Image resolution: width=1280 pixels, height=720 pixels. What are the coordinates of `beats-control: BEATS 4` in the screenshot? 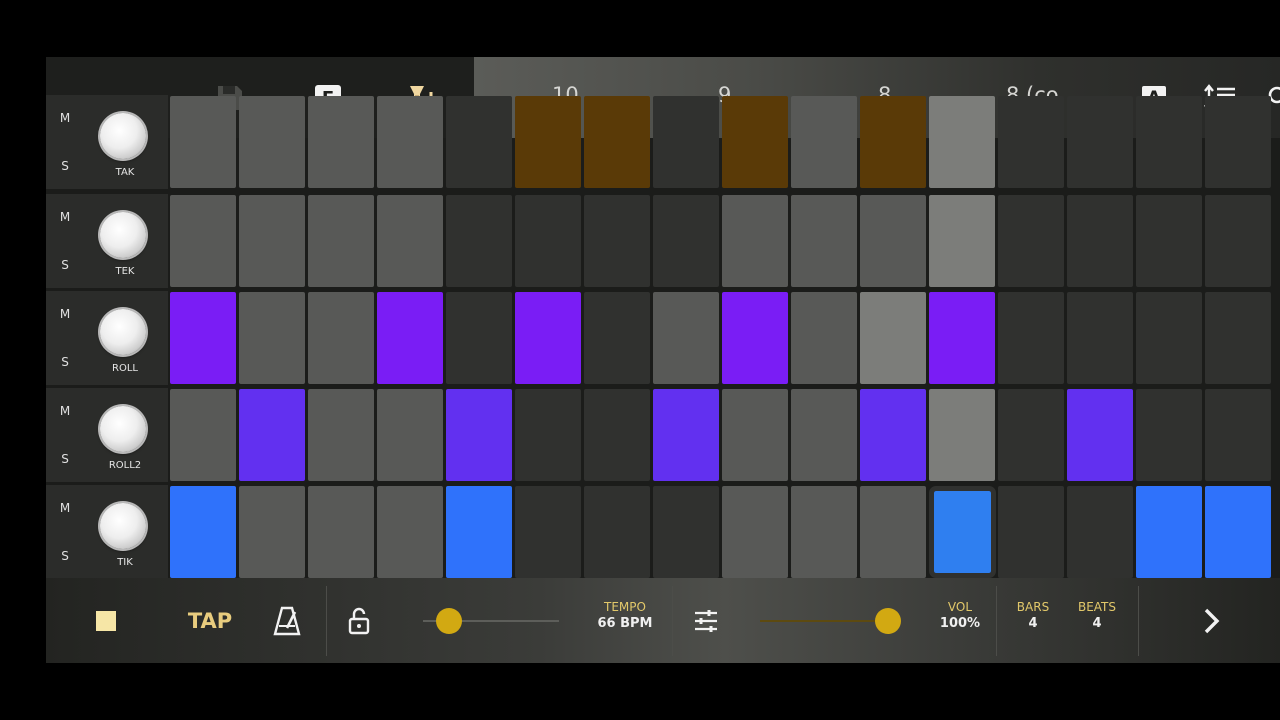 It's located at (1097, 615).